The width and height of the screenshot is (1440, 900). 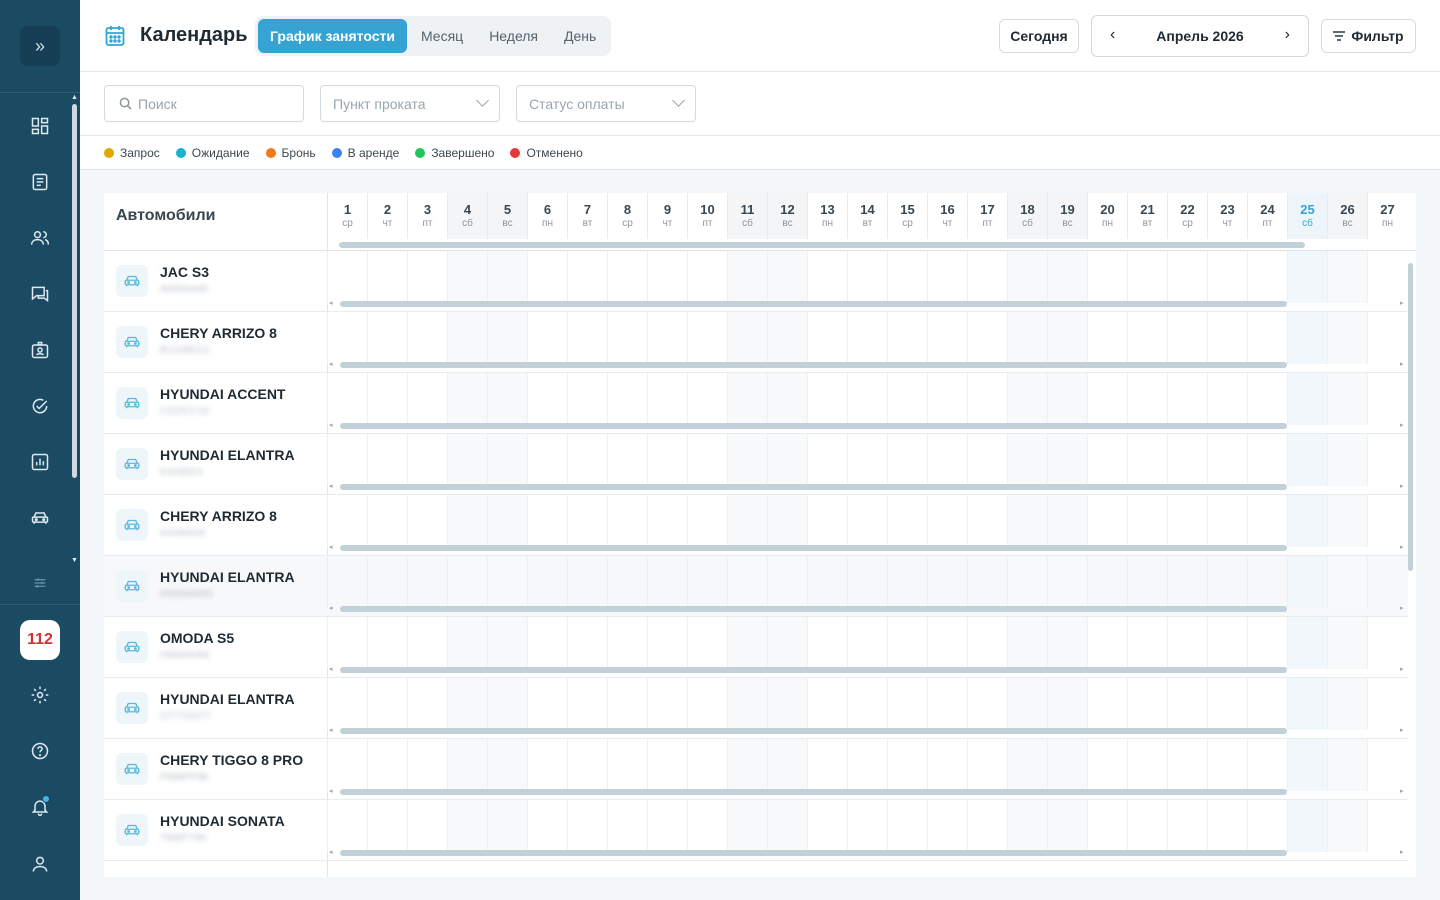 What do you see at coordinates (204, 103) in the screenshot?
I see `search-input: Поиск` at bounding box center [204, 103].